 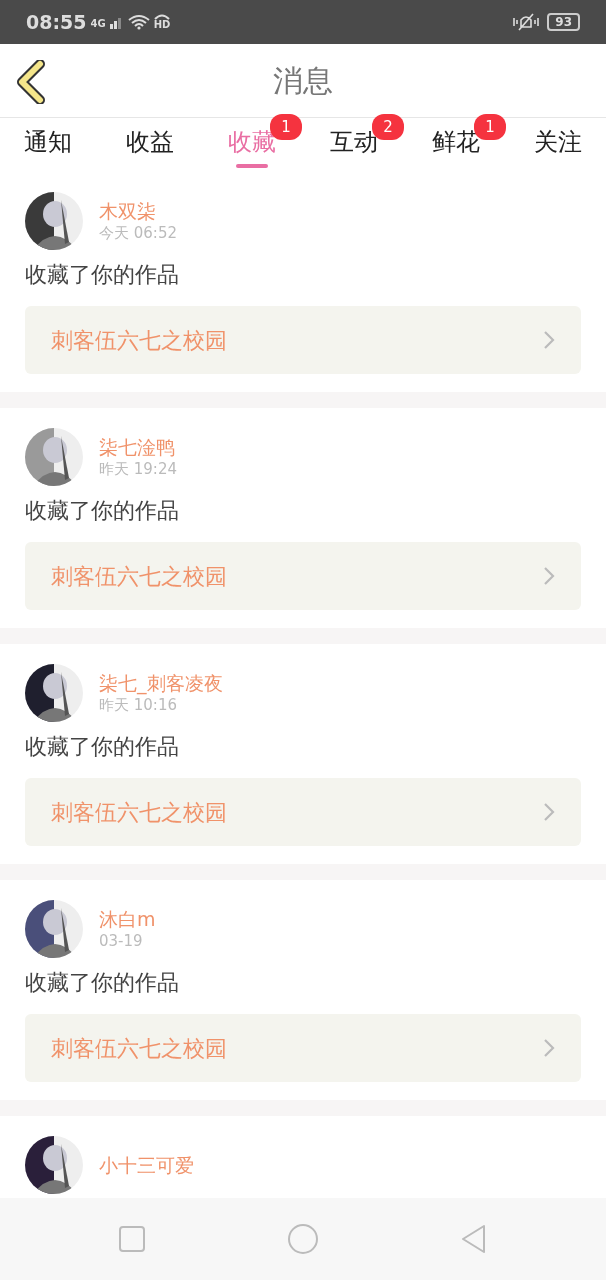 I want to click on user-name: 木双柒, so click(x=138, y=211).